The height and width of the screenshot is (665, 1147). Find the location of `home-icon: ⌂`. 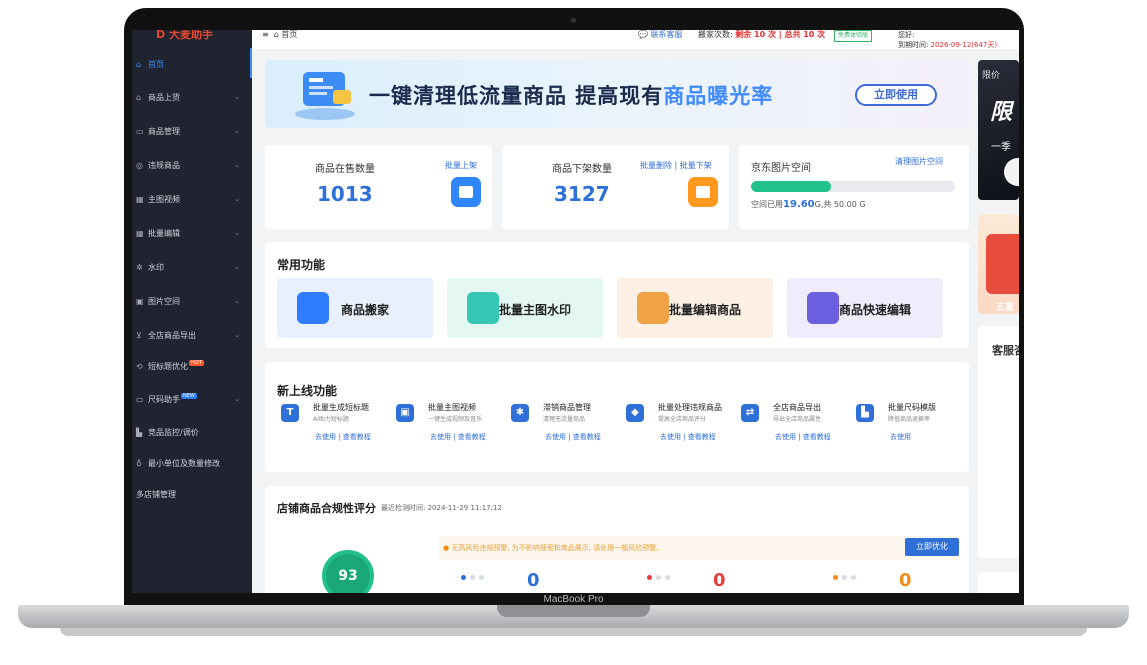

home-icon: ⌂ is located at coordinates (139, 64).